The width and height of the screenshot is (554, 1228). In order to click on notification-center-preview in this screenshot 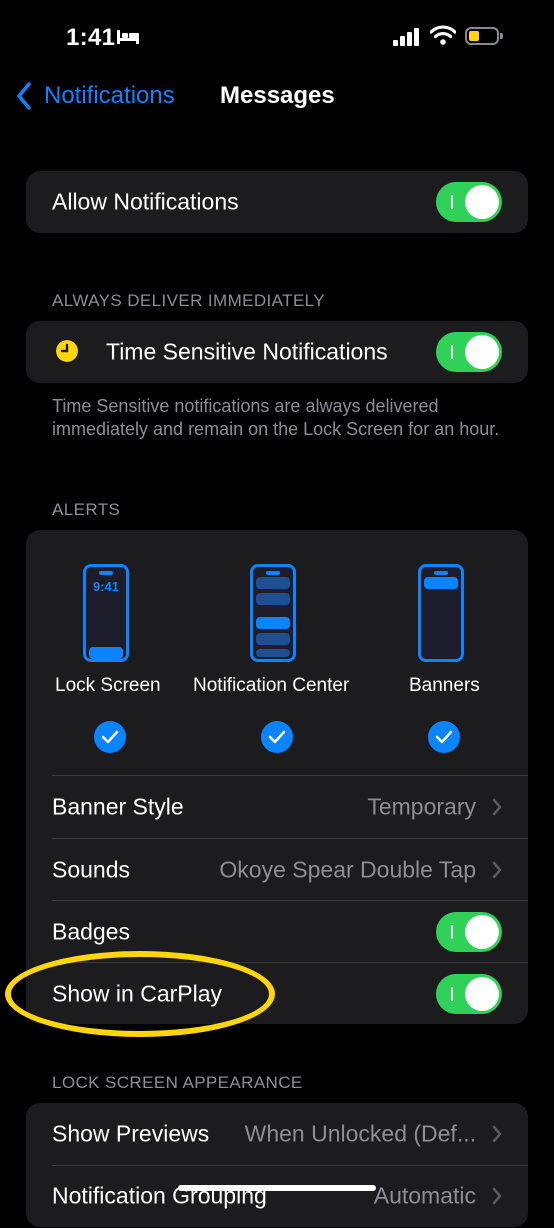, I will do `click(273, 613)`.